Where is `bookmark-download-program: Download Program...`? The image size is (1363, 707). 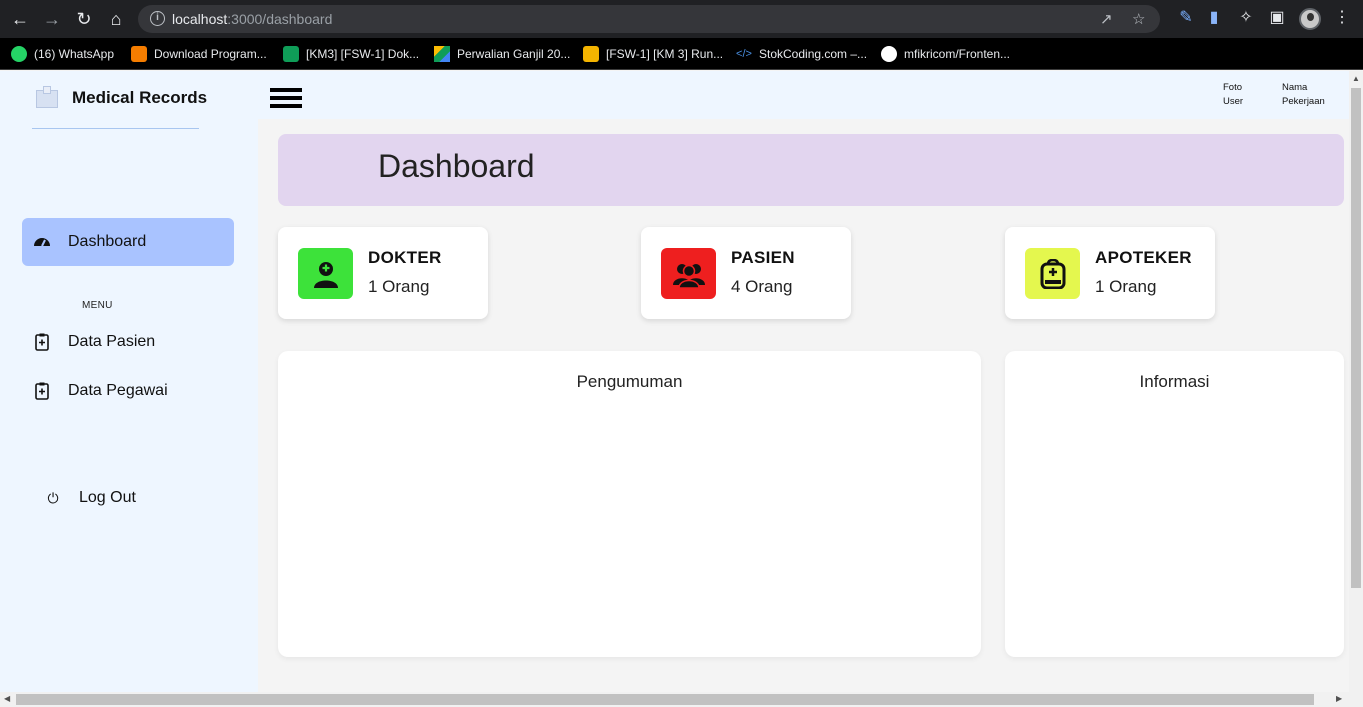 bookmark-download-program: Download Program... is located at coordinates (199, 54).